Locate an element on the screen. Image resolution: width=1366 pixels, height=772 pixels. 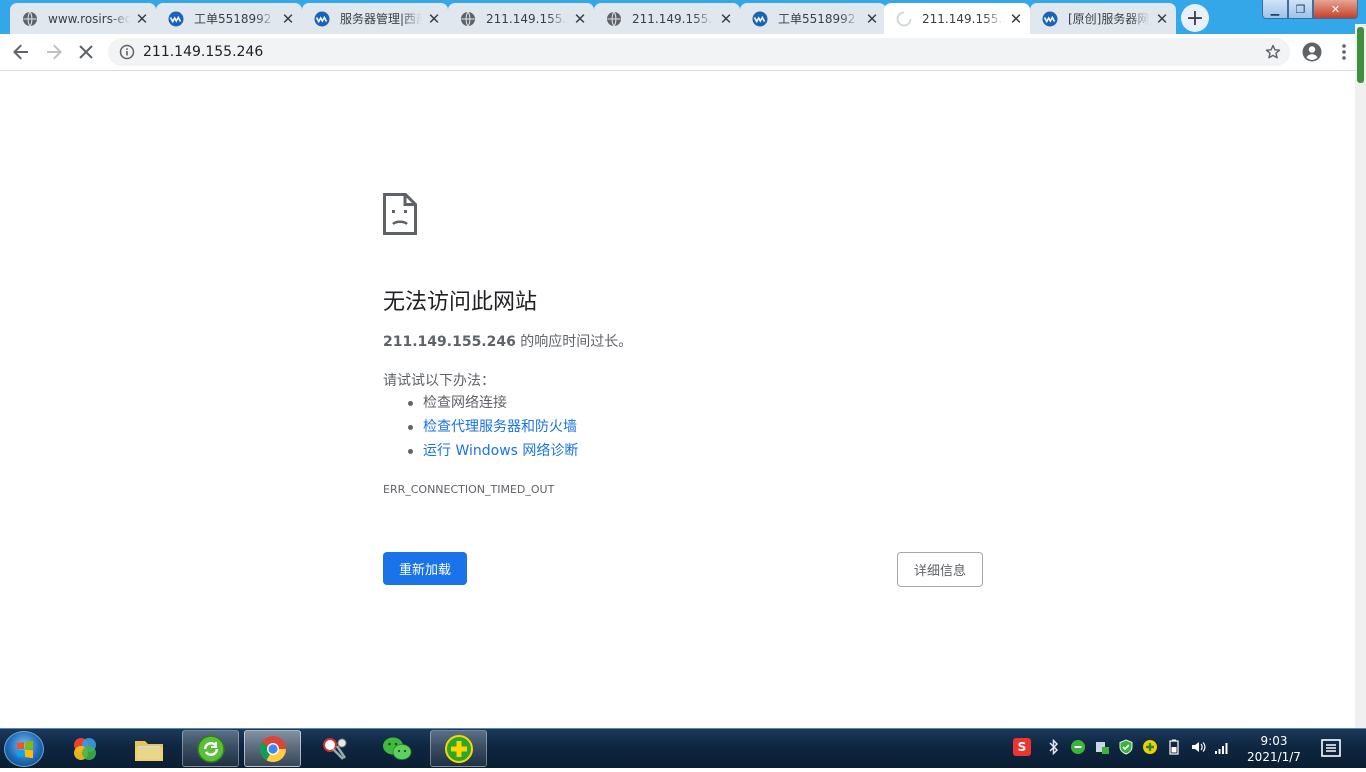
taskbar-clock: 9:03 2021/1/7 is located at coordinates (1274, 749).